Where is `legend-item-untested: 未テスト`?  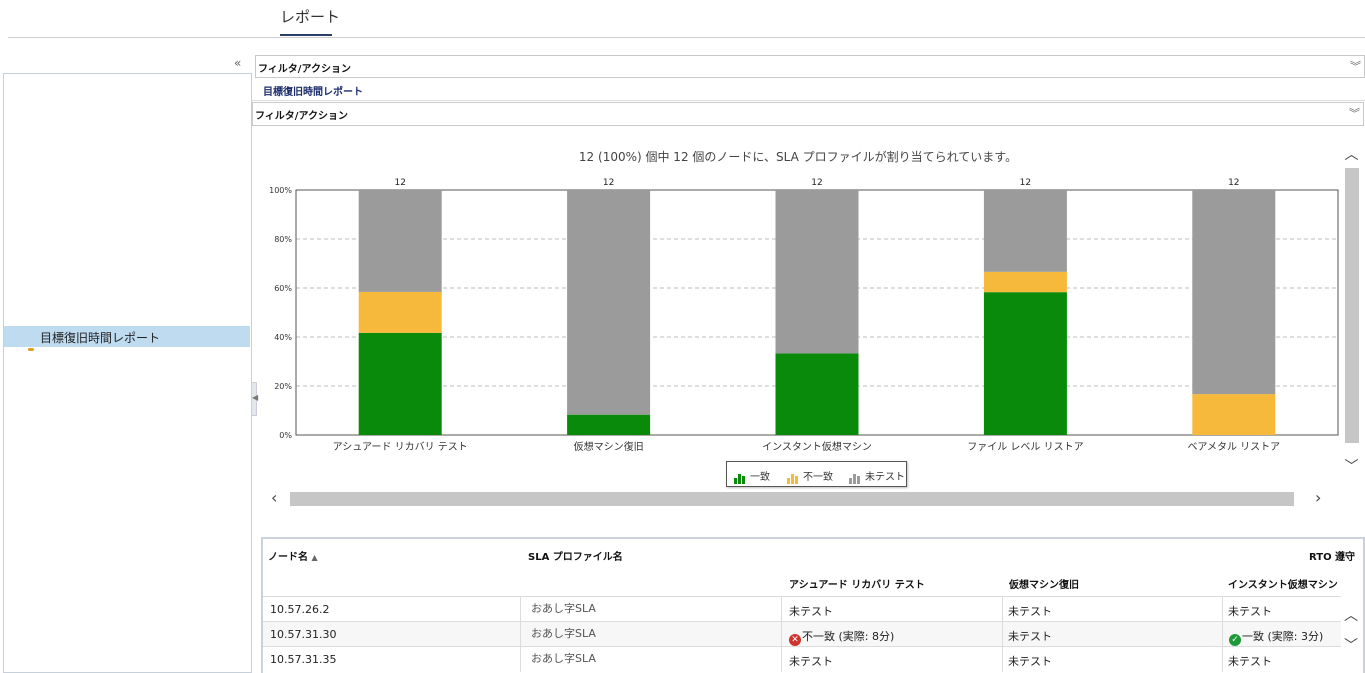 legend-item-untested: 未テスト is located at coordinates (877, 476).